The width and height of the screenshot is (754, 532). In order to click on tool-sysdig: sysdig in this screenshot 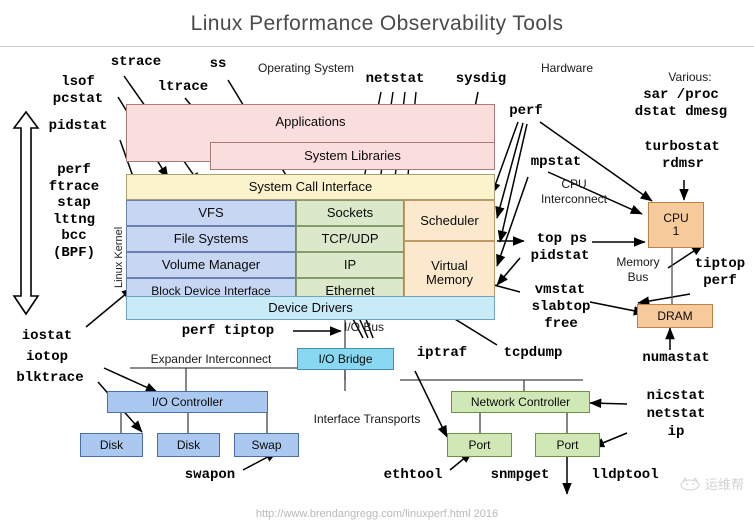, I will do `click(481, 79)`.